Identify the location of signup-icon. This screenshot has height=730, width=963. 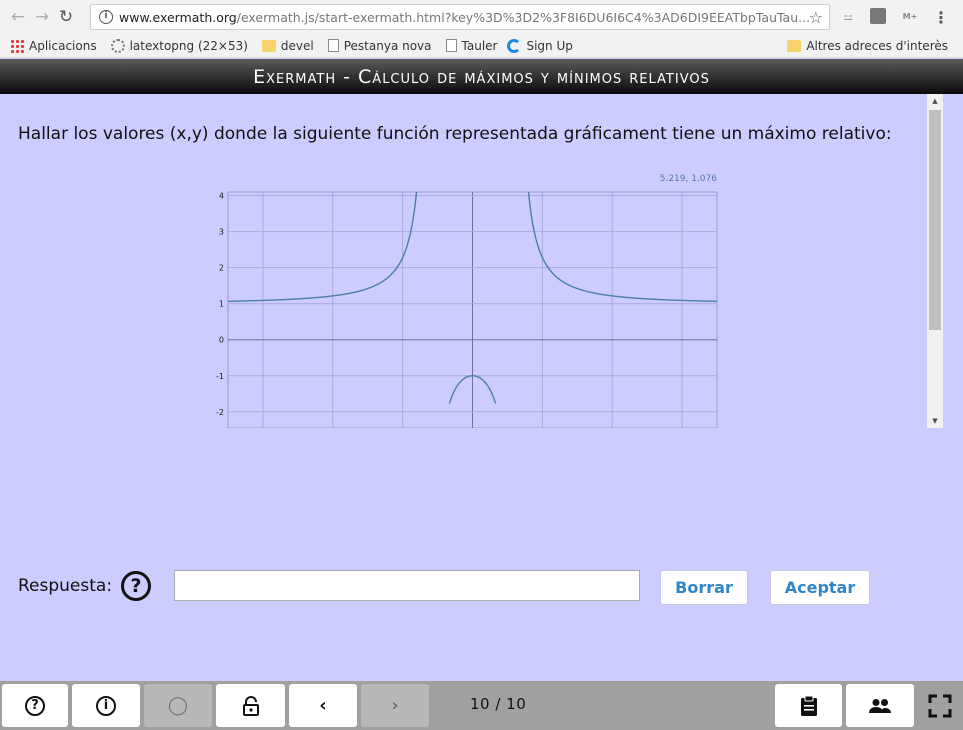
(514, 45).